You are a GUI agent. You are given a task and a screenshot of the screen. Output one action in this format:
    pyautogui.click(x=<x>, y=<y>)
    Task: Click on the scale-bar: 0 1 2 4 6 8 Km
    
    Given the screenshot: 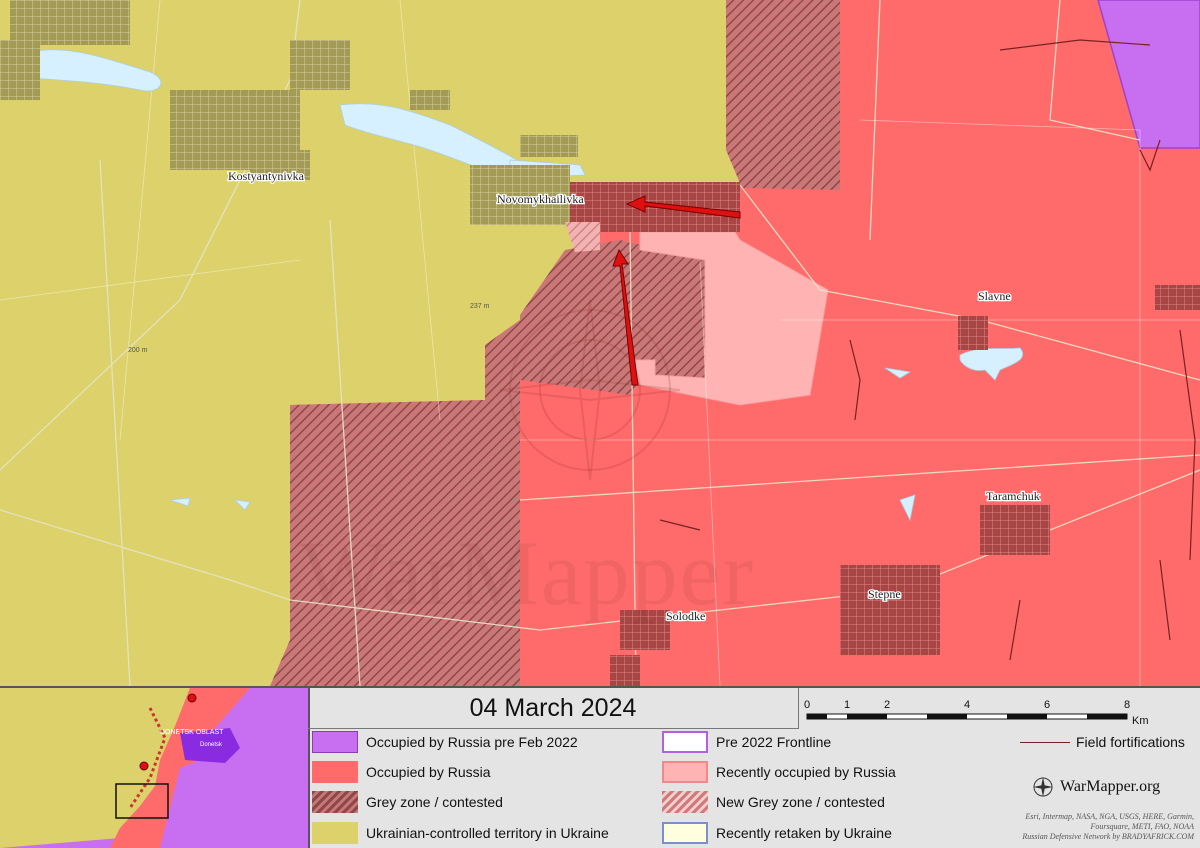 What is the action you would take?
    pyautogui.click(x=976, y=713)
    